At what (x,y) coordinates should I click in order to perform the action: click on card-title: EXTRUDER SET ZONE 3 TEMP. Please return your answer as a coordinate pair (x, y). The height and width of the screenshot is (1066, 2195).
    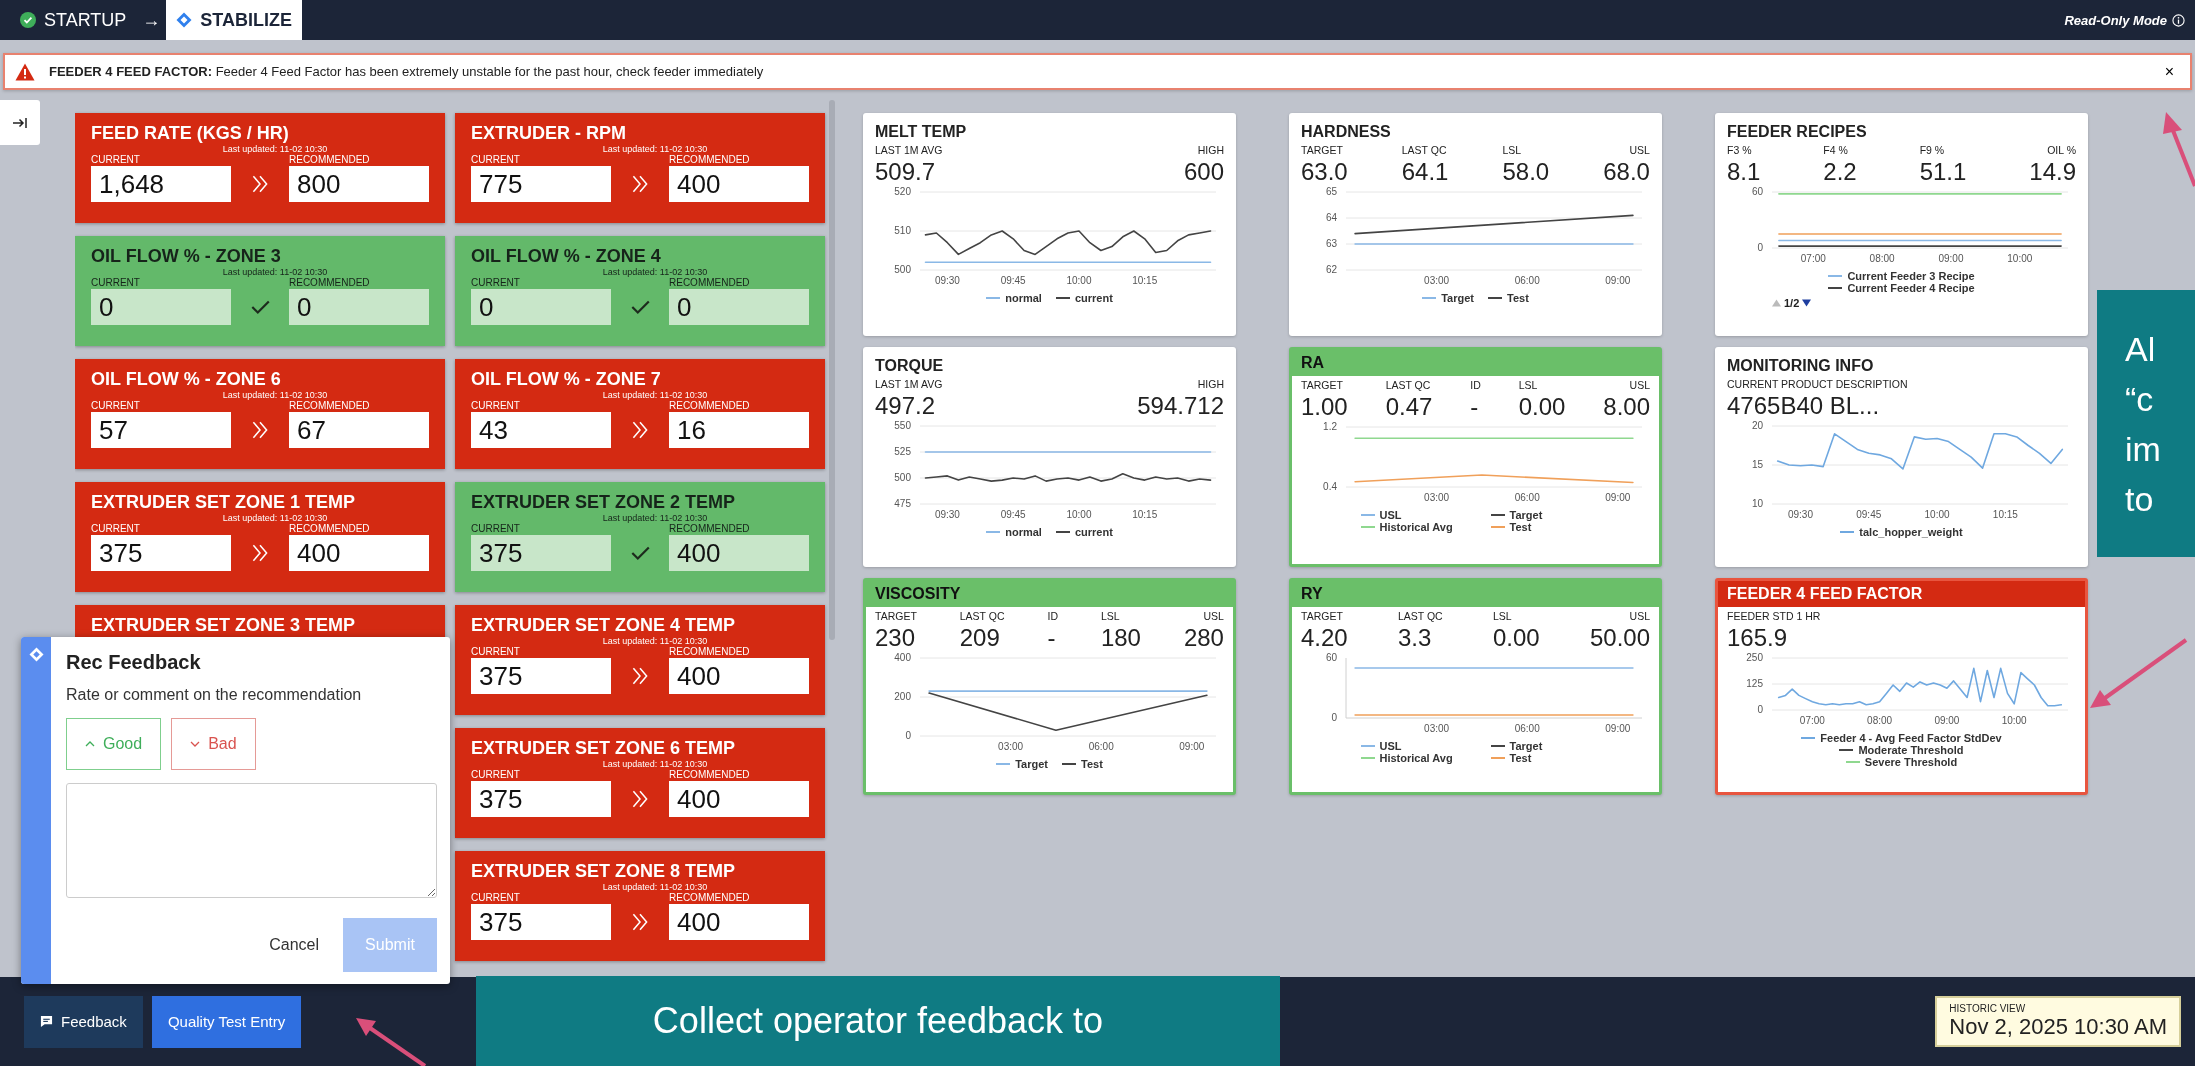
    Looking at the image, I should click on (224, 625).